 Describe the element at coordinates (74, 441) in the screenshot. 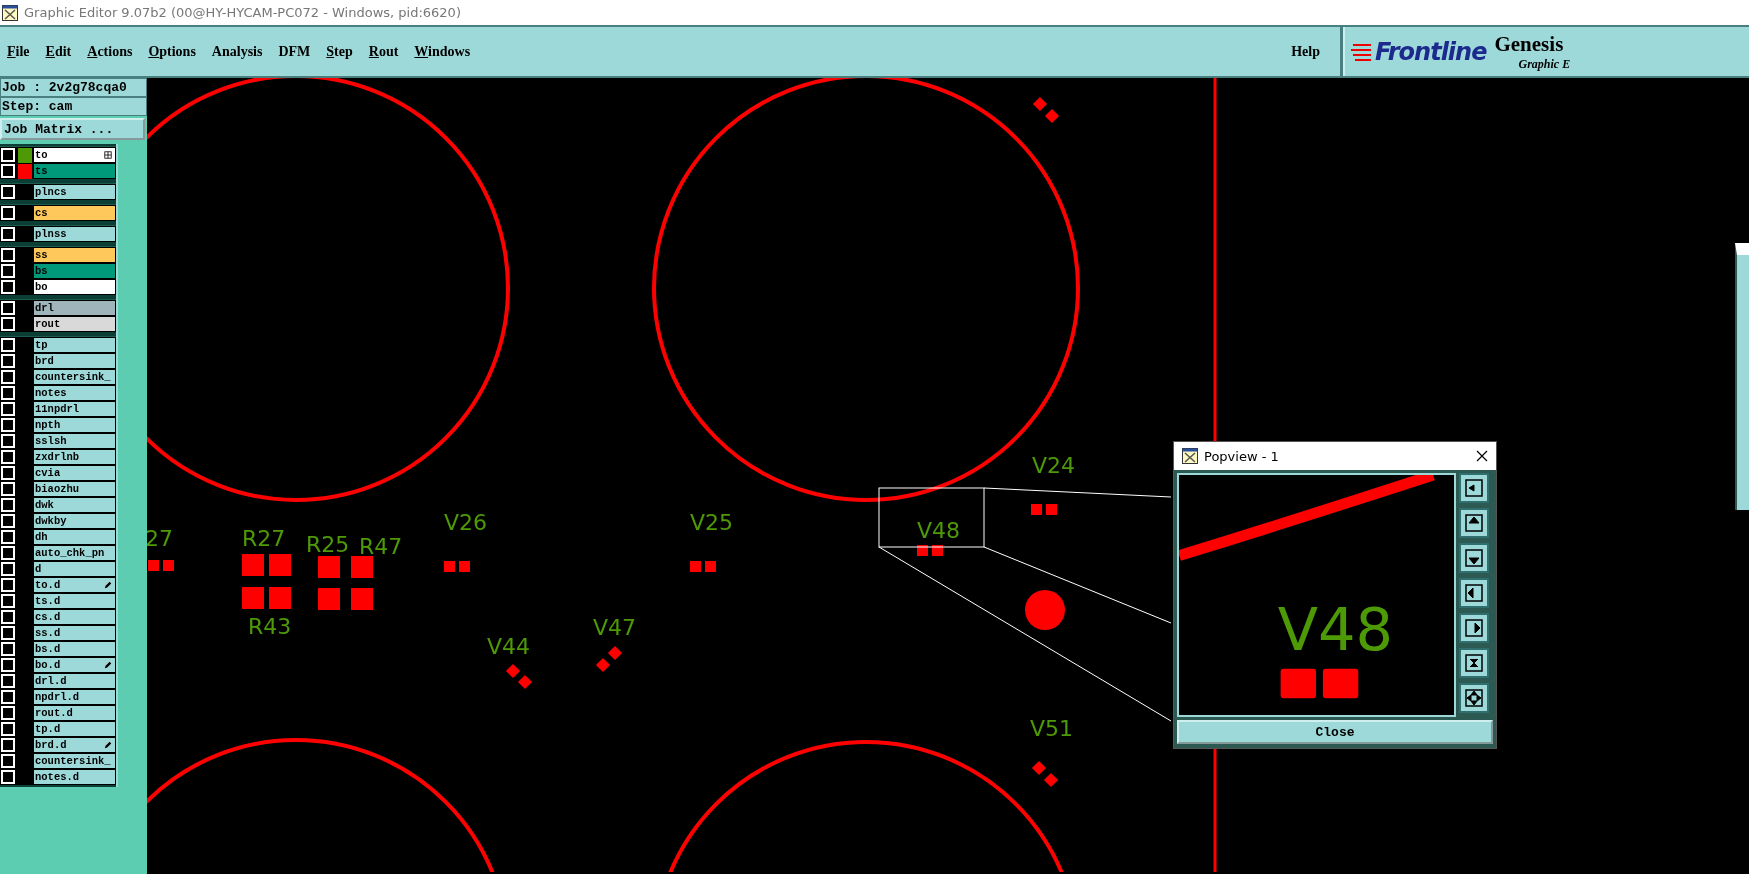

I see `layer-item: sslsh` at that location.